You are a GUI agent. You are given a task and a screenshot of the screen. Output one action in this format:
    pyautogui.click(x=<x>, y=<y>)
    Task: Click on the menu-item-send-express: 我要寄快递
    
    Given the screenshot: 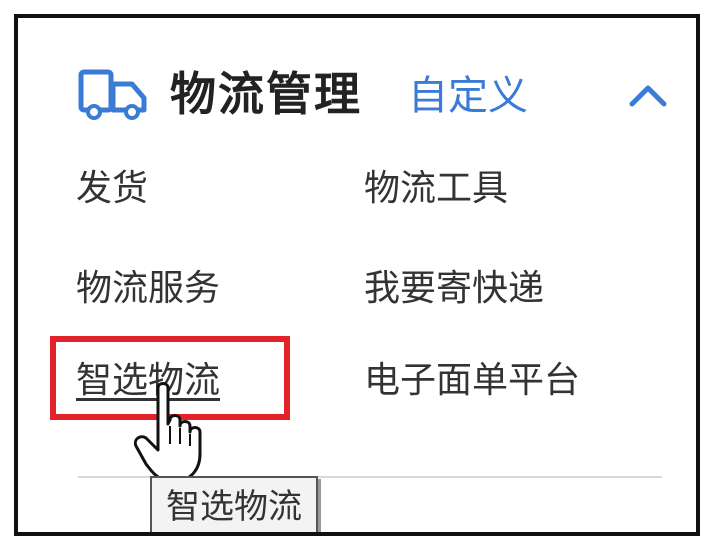 What is the action you would take?
    pyautogui.click(x=454, y=289)
    